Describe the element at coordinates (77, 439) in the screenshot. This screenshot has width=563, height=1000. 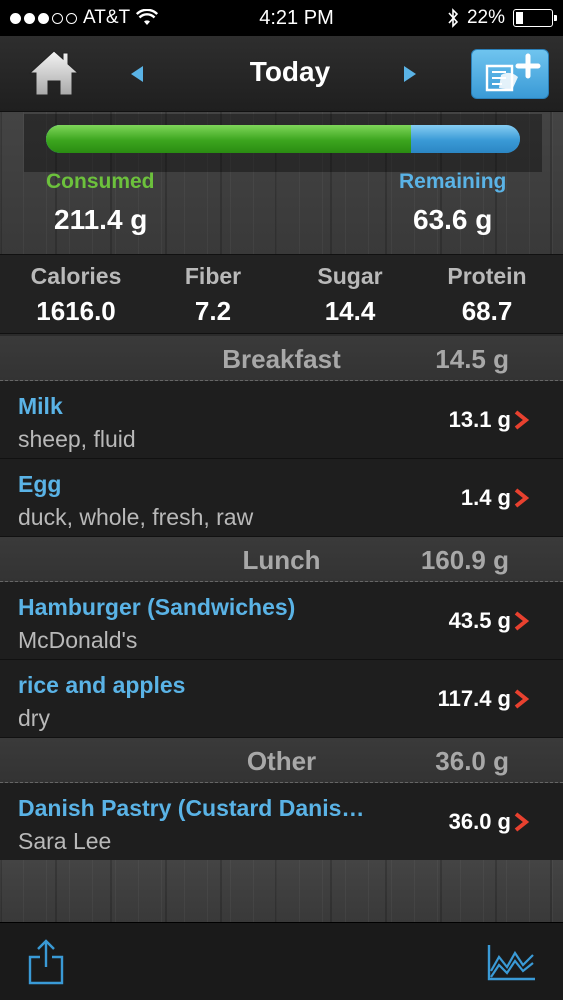
I see `food-description: sheep, fluid` at that location.